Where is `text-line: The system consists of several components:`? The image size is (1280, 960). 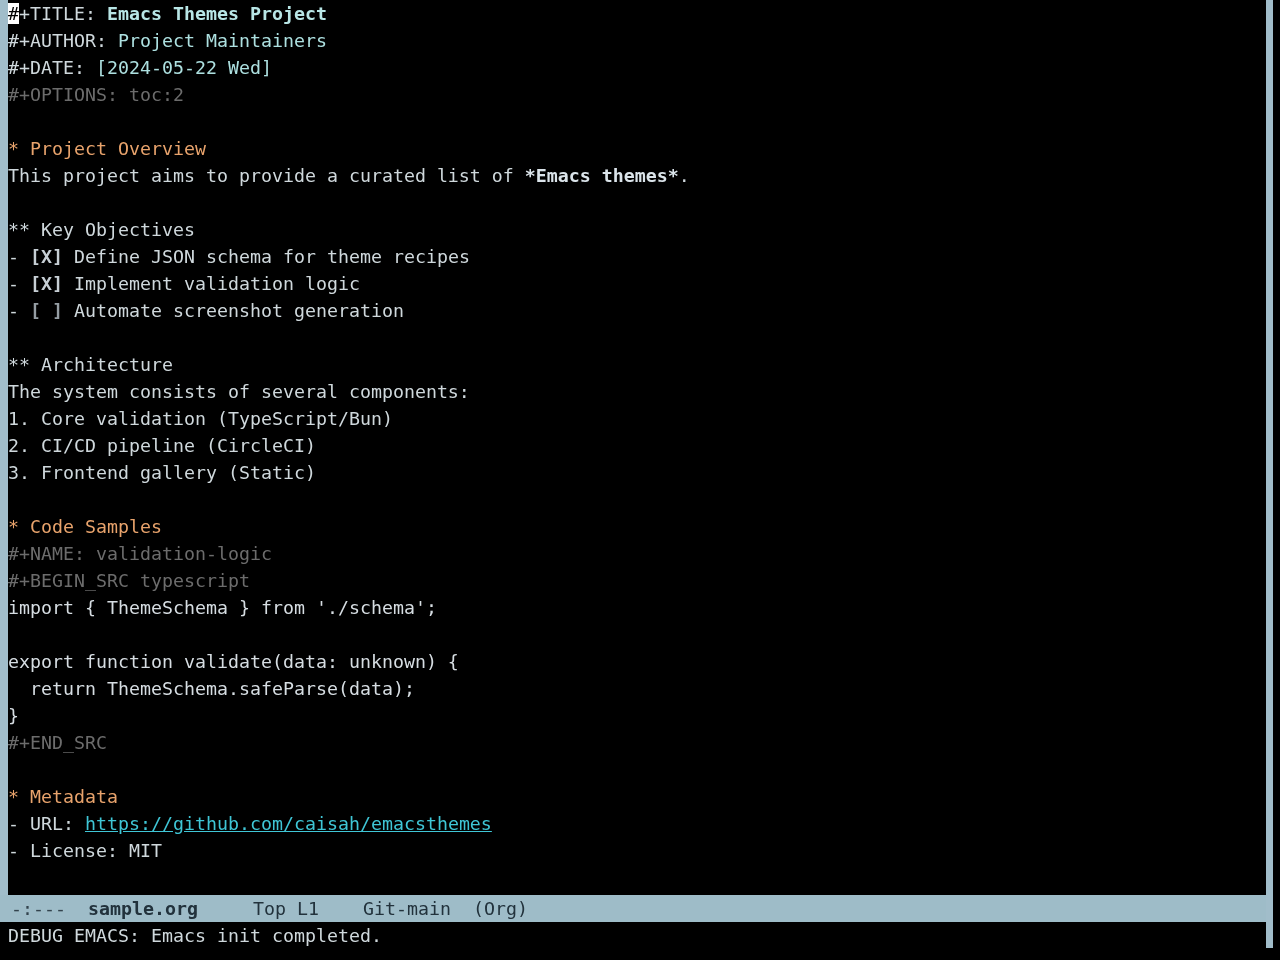 text-line: The system consists of several components: is located at coordinates (239, 391).